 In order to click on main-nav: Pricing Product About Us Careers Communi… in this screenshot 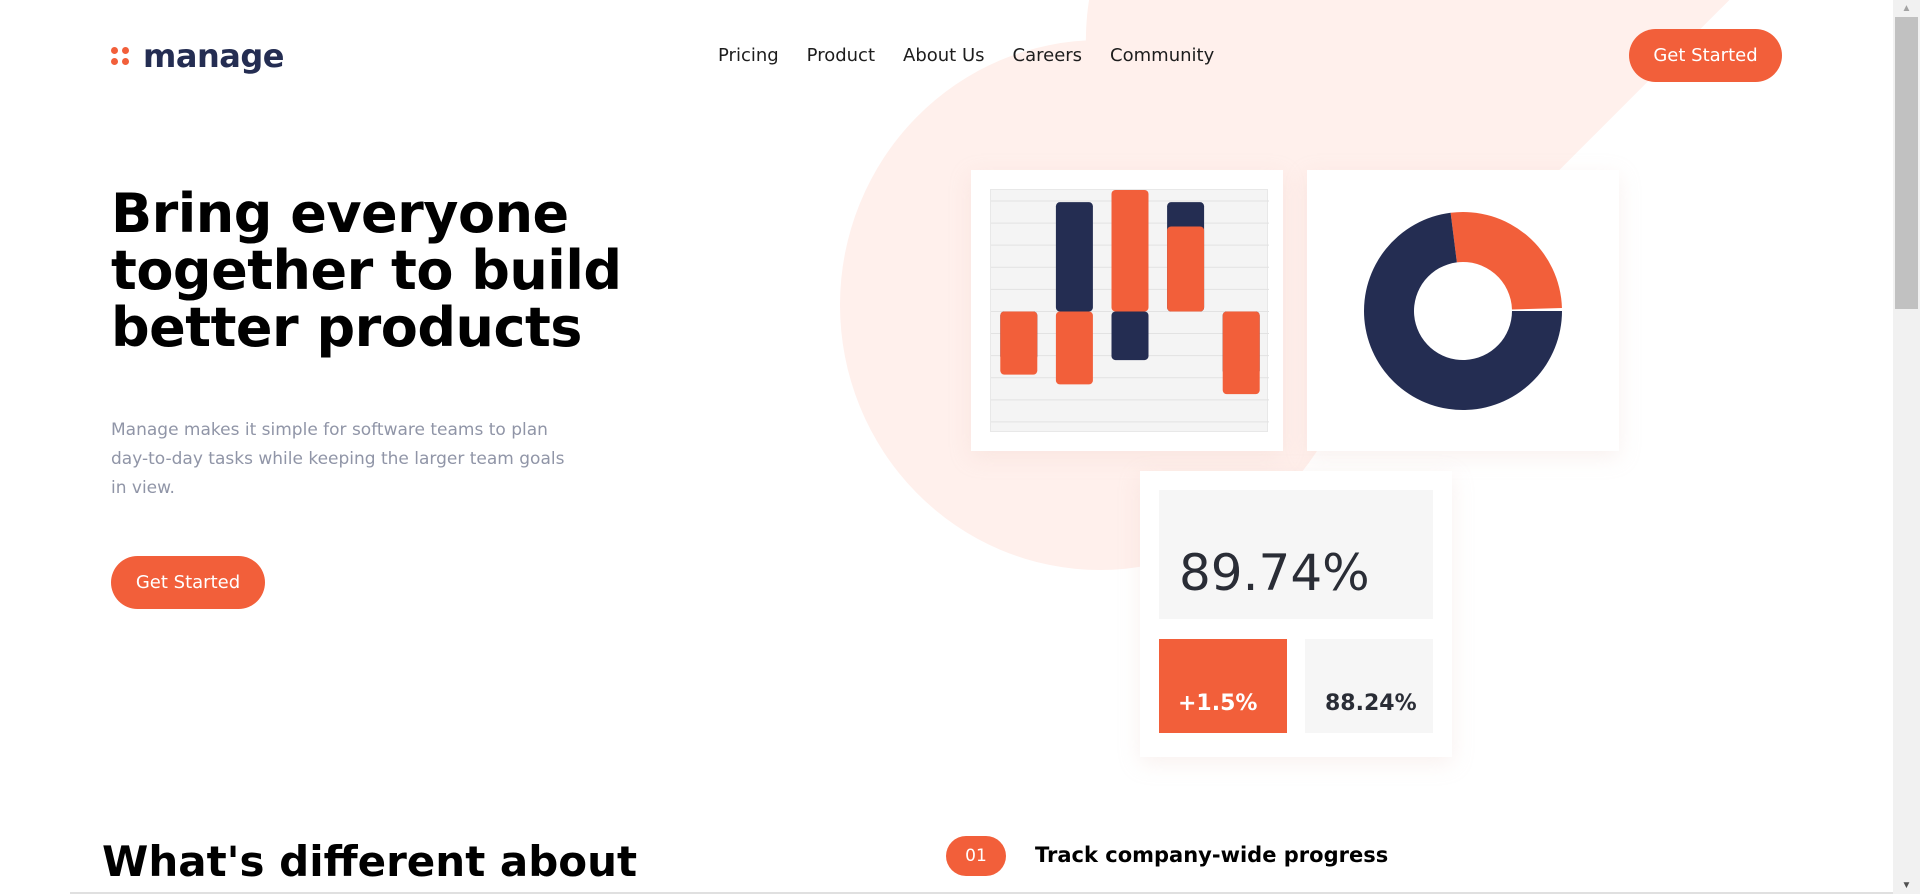, I will do `click(966, 56)`.